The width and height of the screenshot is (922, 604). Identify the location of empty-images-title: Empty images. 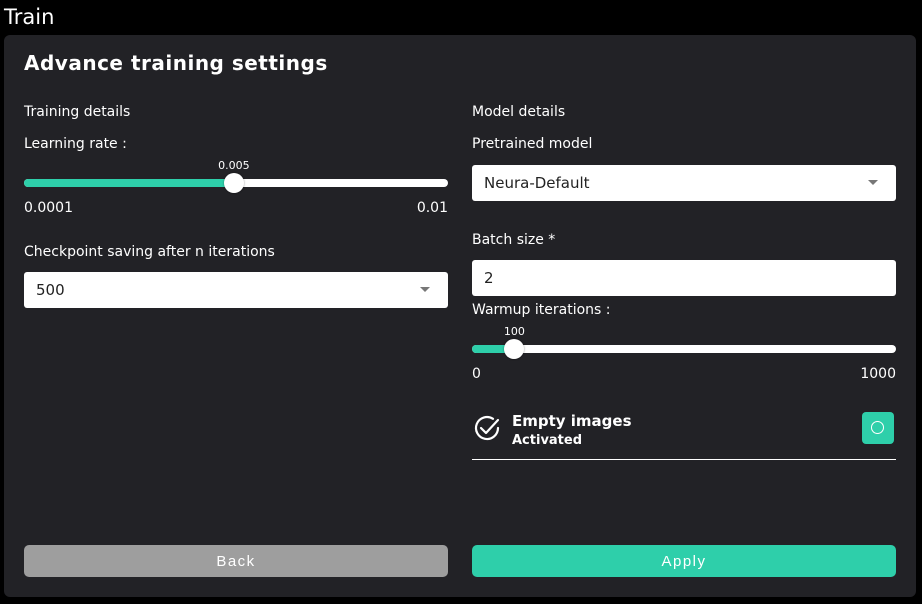
(572, 421).